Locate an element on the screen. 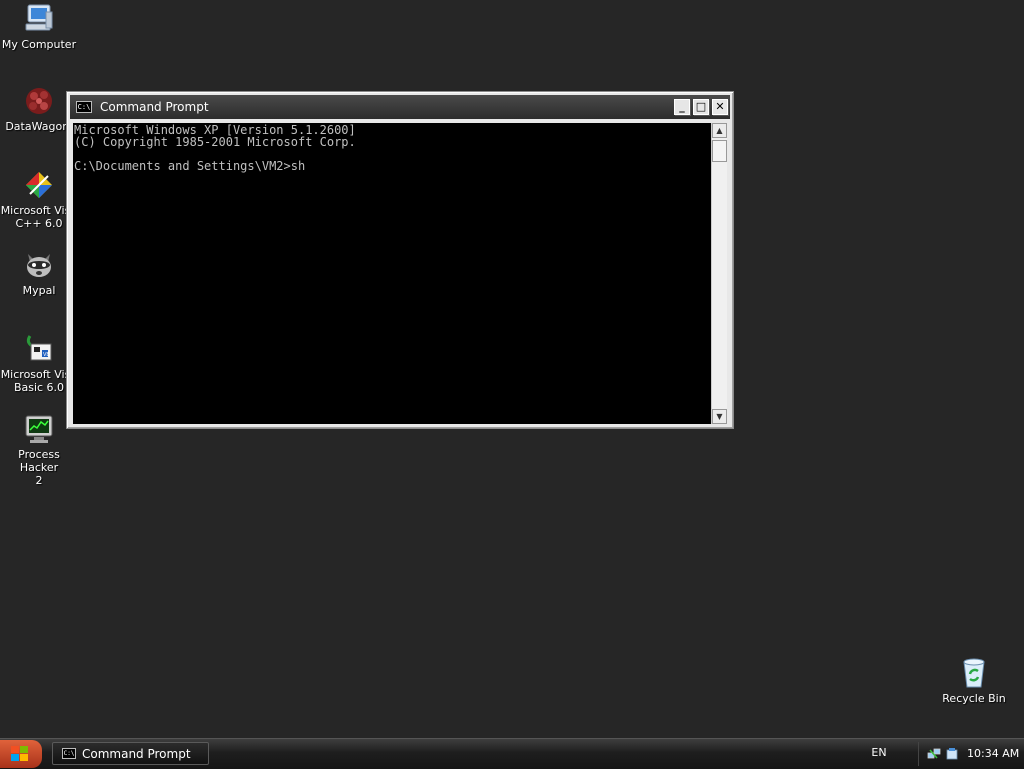  taskbar-button-command-prompt: C:\ Command Prompt is located at coordinates (130, 753).